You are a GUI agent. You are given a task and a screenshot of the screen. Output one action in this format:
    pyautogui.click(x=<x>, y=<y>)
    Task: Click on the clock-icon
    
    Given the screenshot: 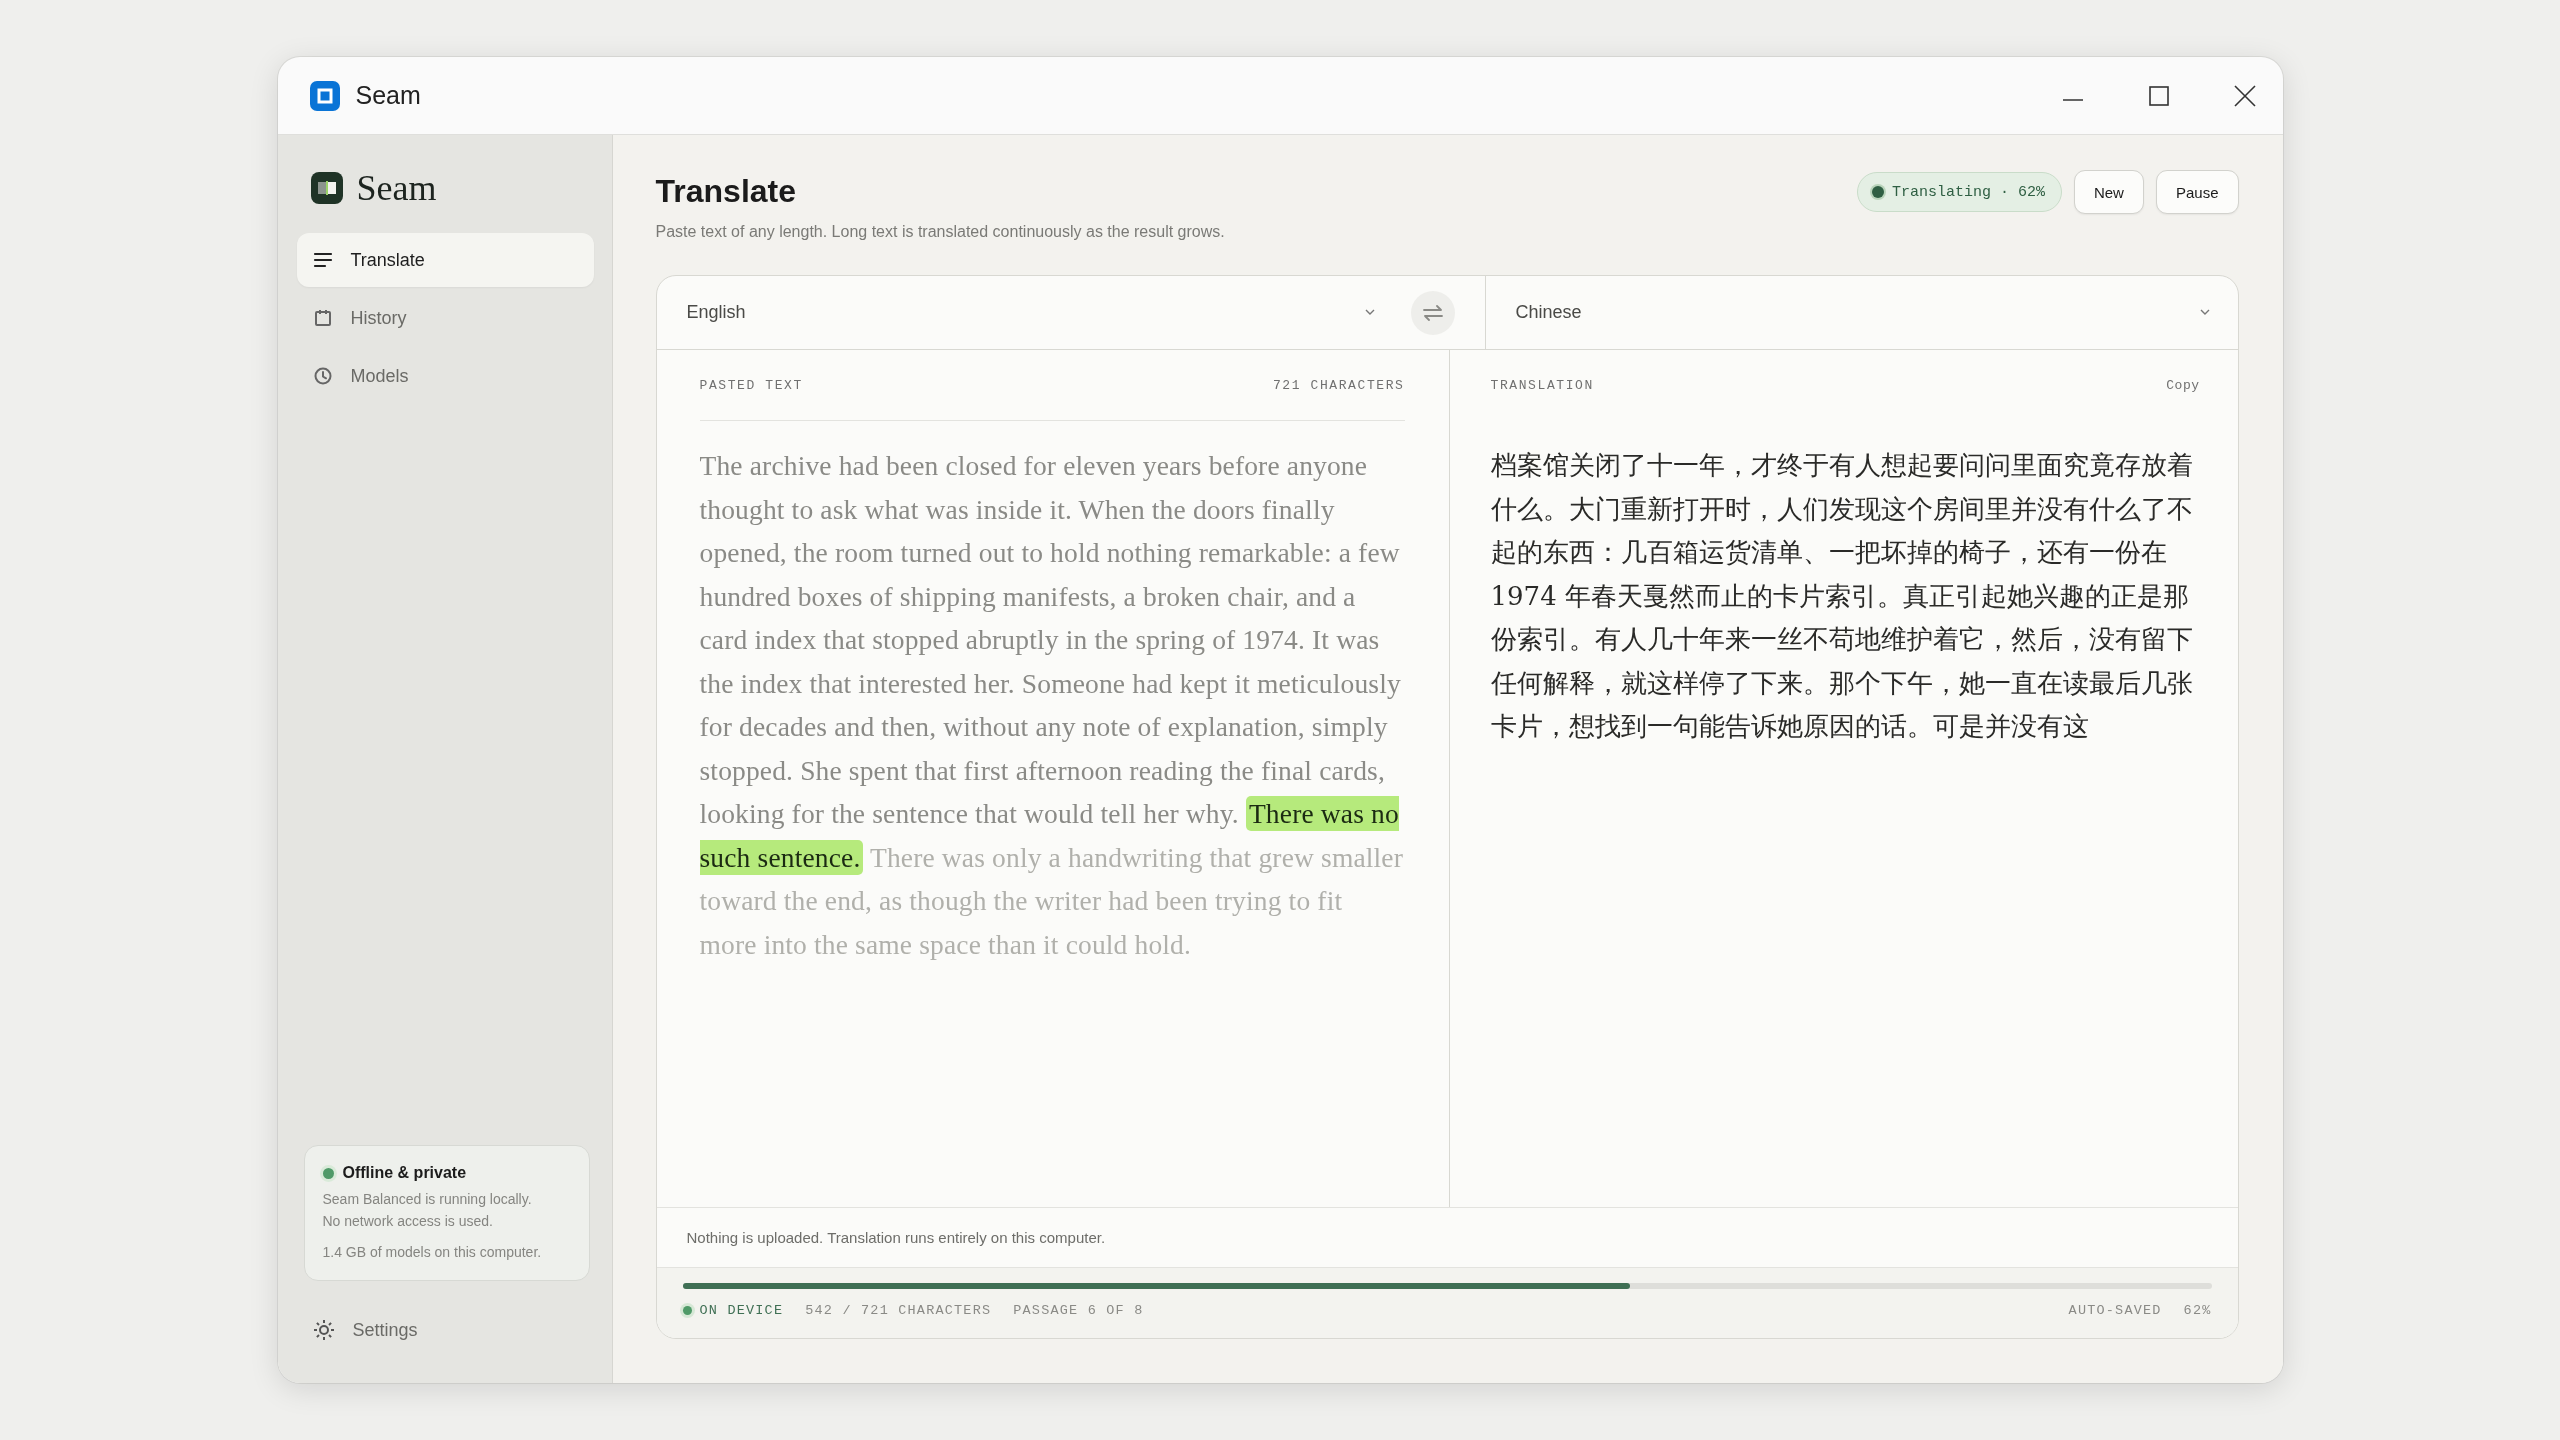 What is the action you would take?
    pyautogui.click(x=322, y=376)
    